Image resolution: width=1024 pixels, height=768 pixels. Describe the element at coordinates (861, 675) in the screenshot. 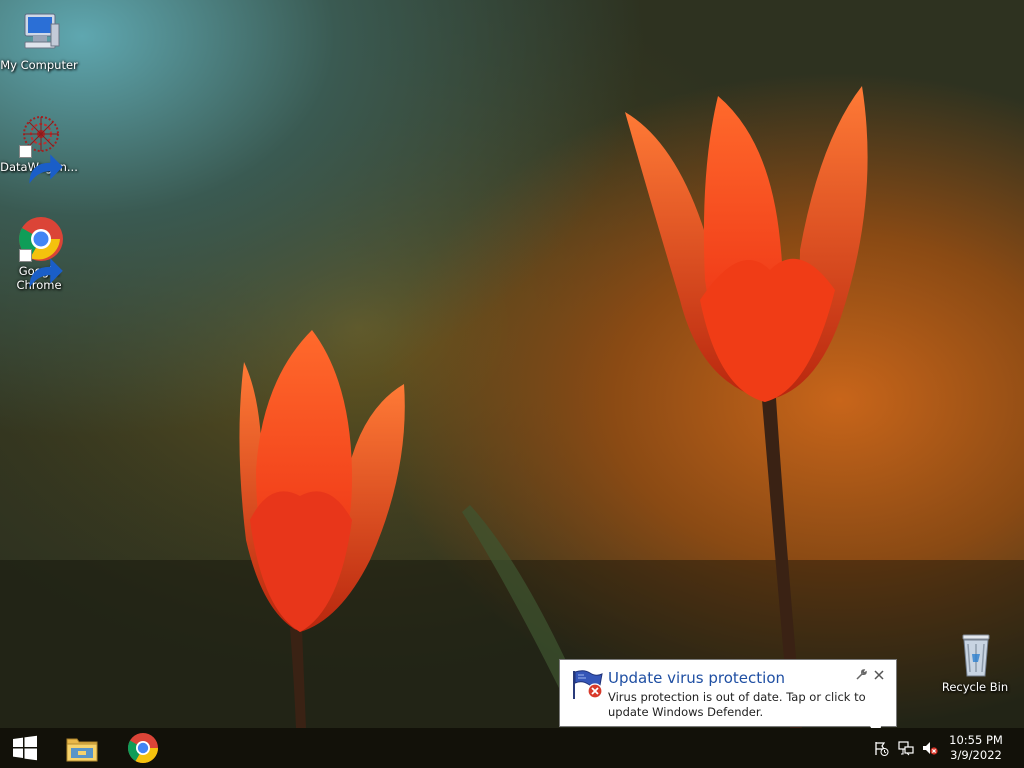

I see `wrench-icon` at that location.